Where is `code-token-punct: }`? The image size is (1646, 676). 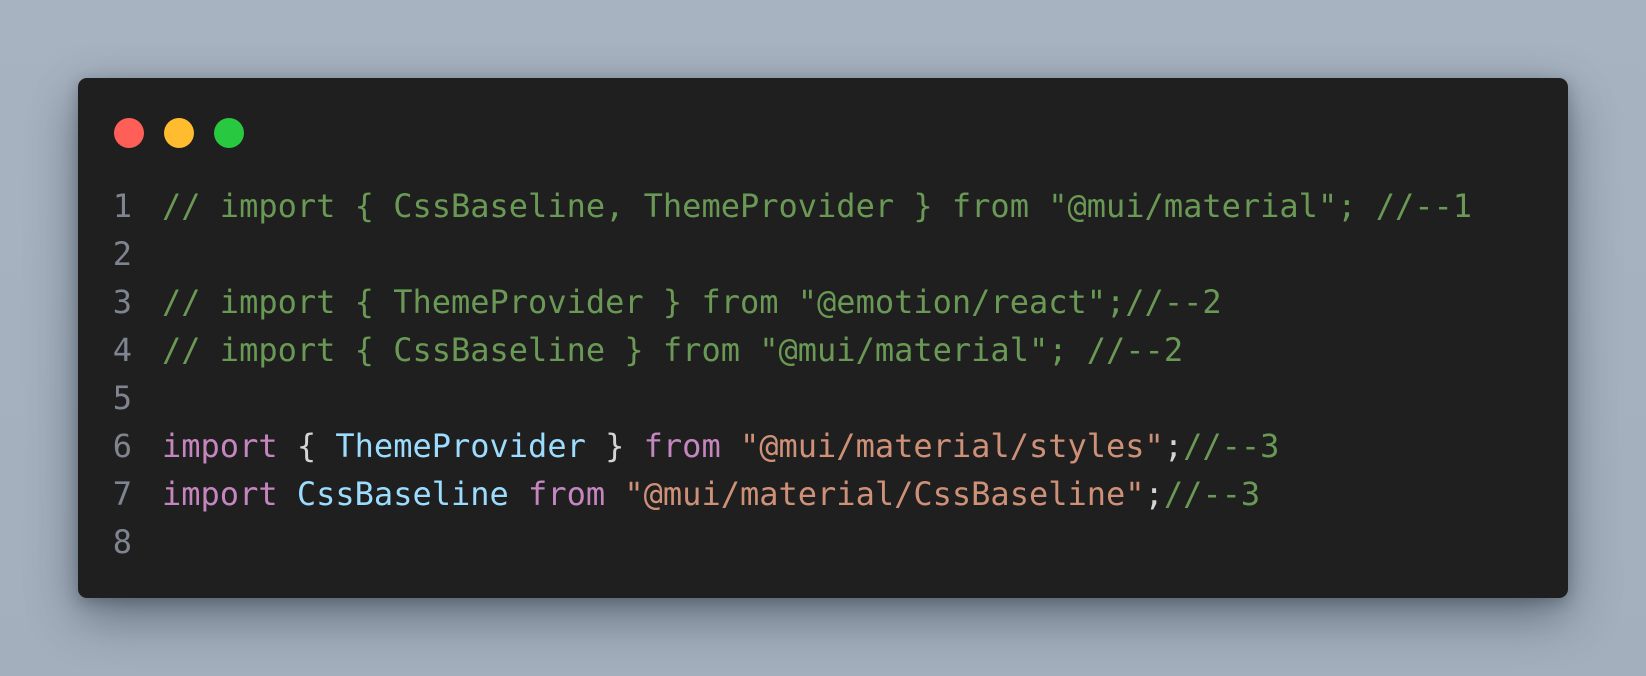 code-token-punct: } is located at coordinates (614, 446).